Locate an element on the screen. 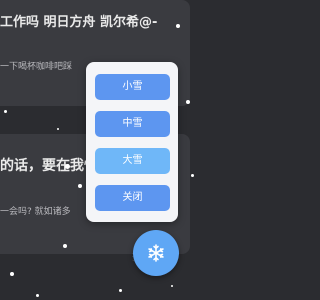  heavy-snow-button: 大雪 is located at coordinates (132, 161).